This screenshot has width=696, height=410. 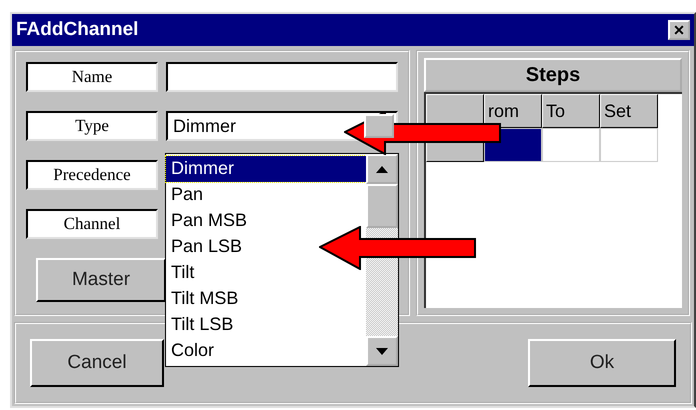 What do you see at coordinates (101, 280) in the screenshot?
I see `master-button: Master` at bounding box center [101, 280].